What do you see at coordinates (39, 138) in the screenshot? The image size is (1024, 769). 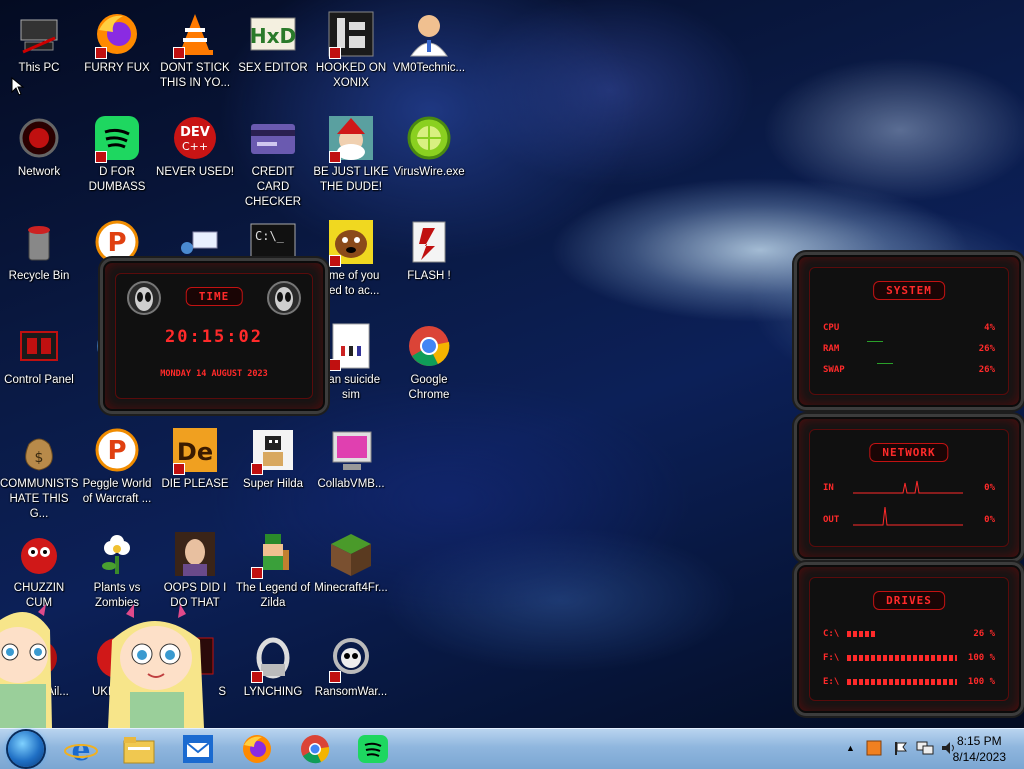 I see `network-icon` at bounding box center [39, 138].